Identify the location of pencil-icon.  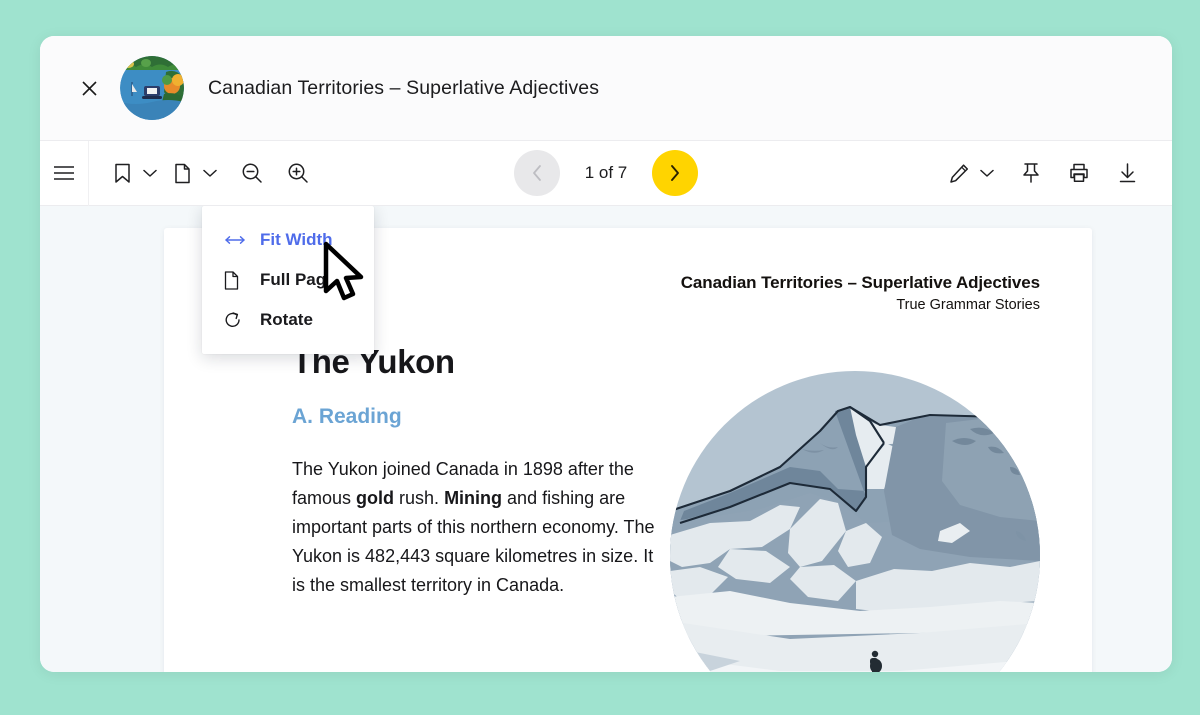
(958, 173).